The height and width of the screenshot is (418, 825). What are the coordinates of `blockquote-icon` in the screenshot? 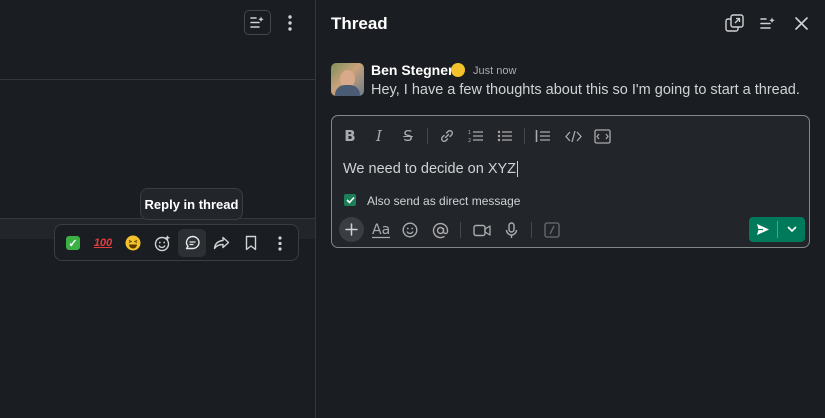 It's located at (542, 136).